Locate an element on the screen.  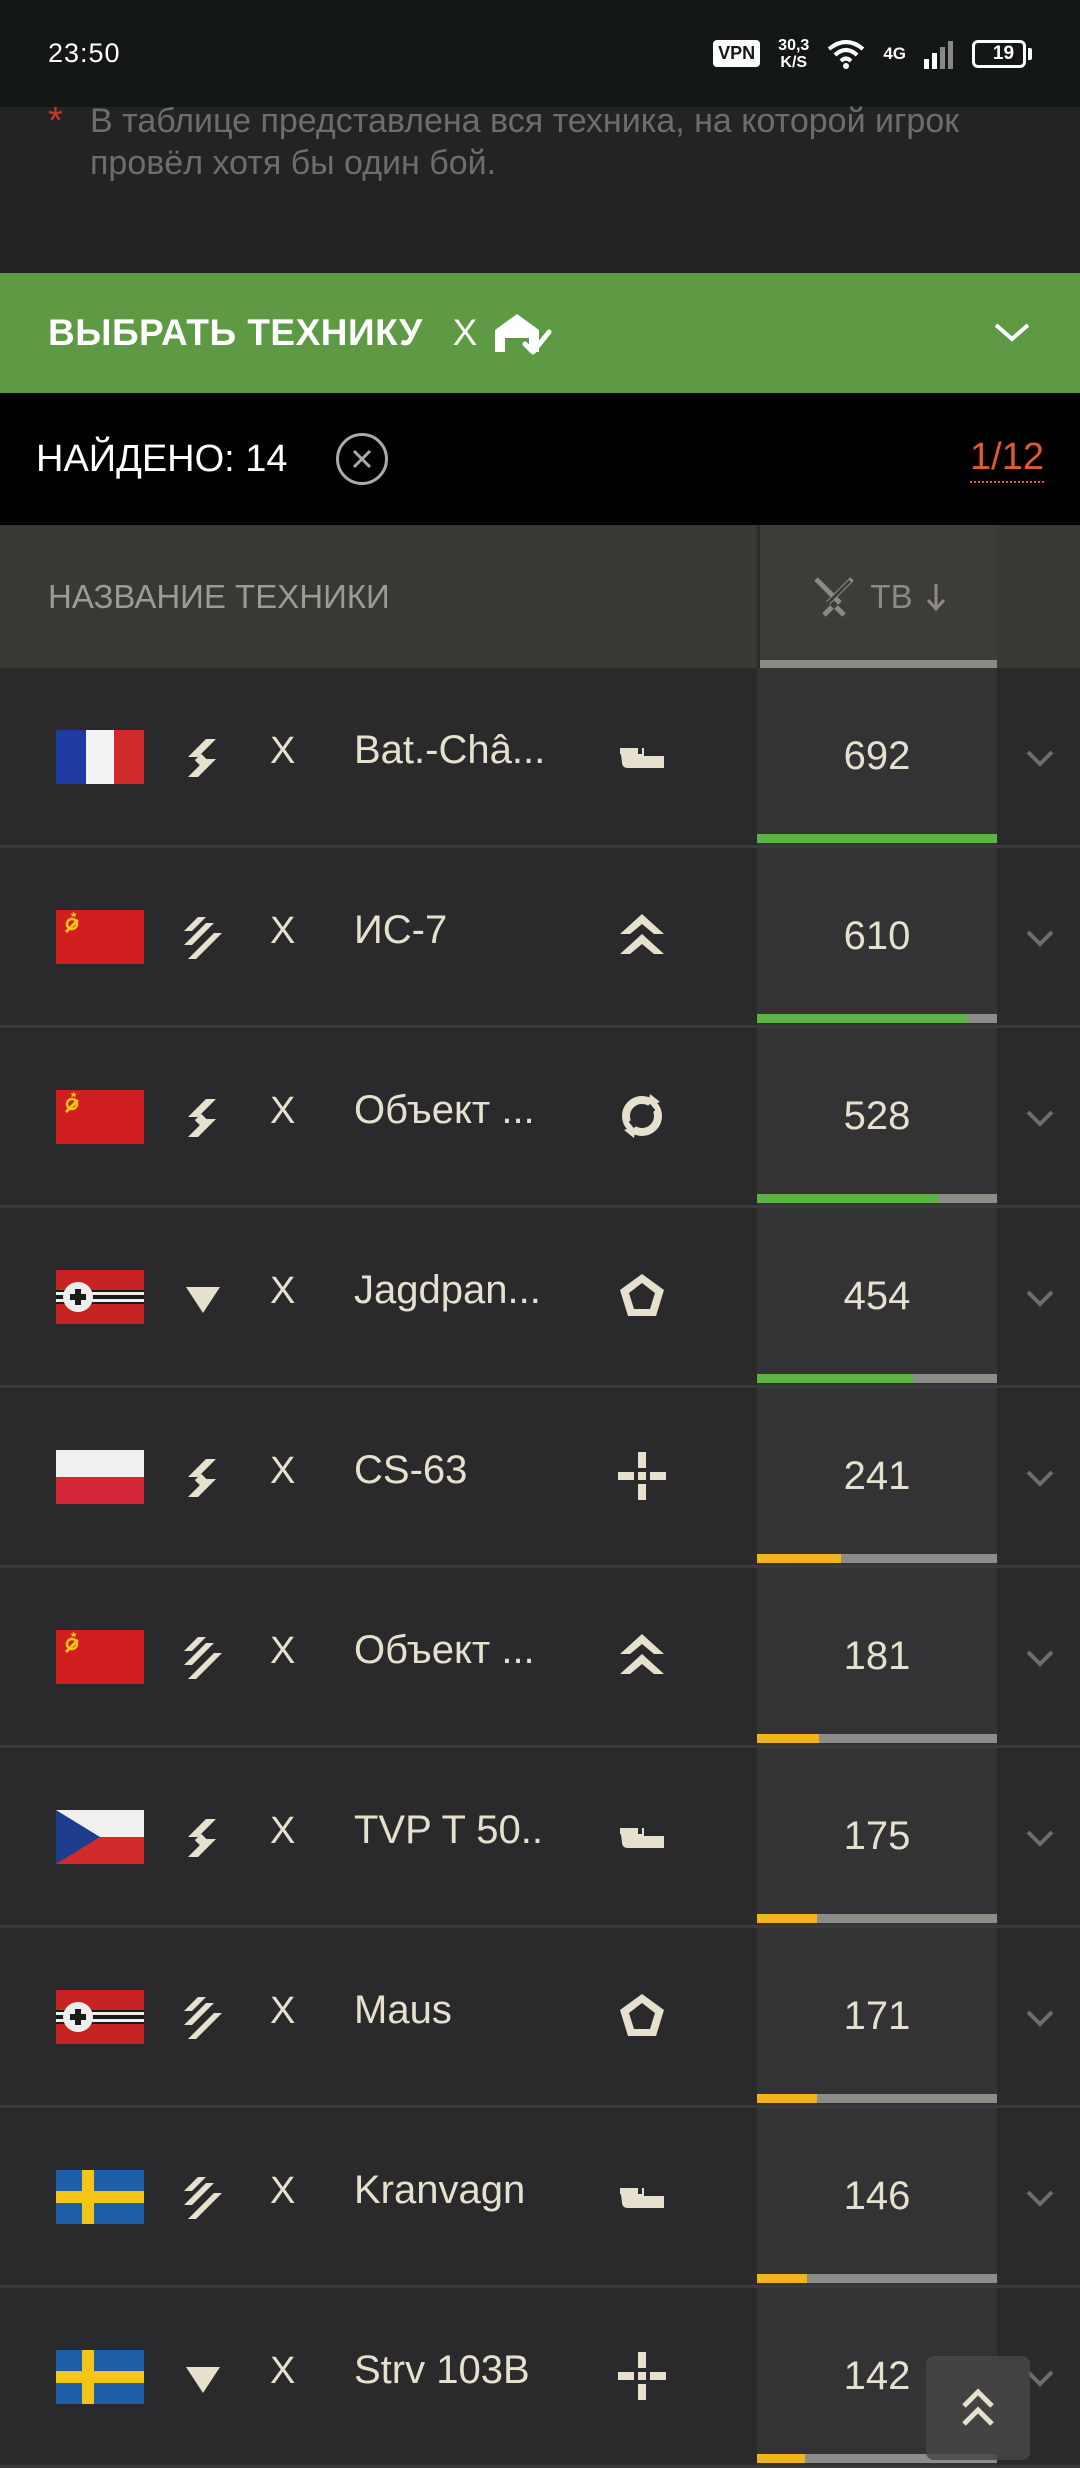
table-row: X Bat.-Châ... 692 is located at coordinates (540, 758).